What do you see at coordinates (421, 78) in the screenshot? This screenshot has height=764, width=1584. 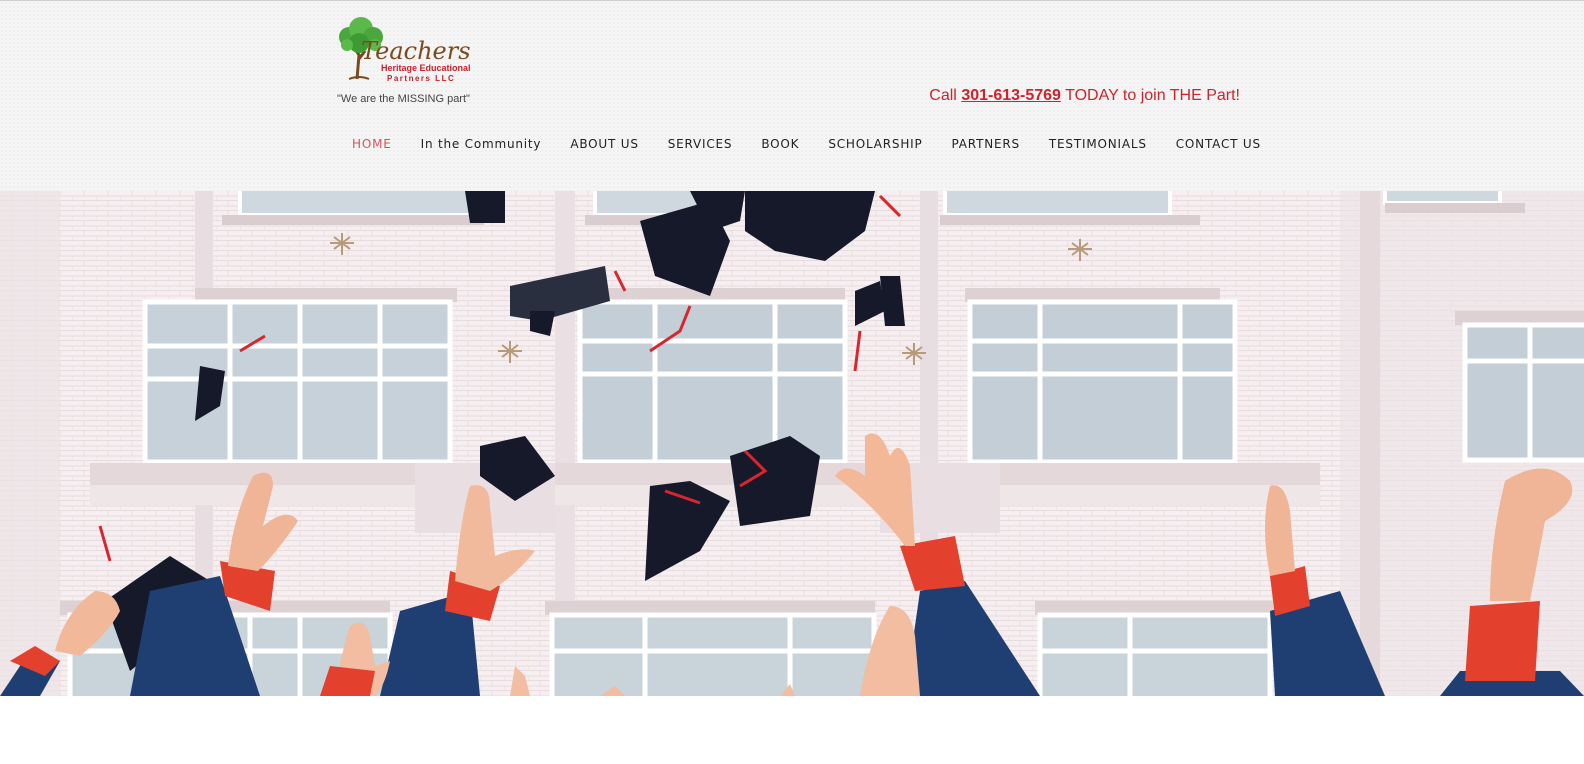 I see `svg-text: Partners LLC` at bounding box center [421, 78].